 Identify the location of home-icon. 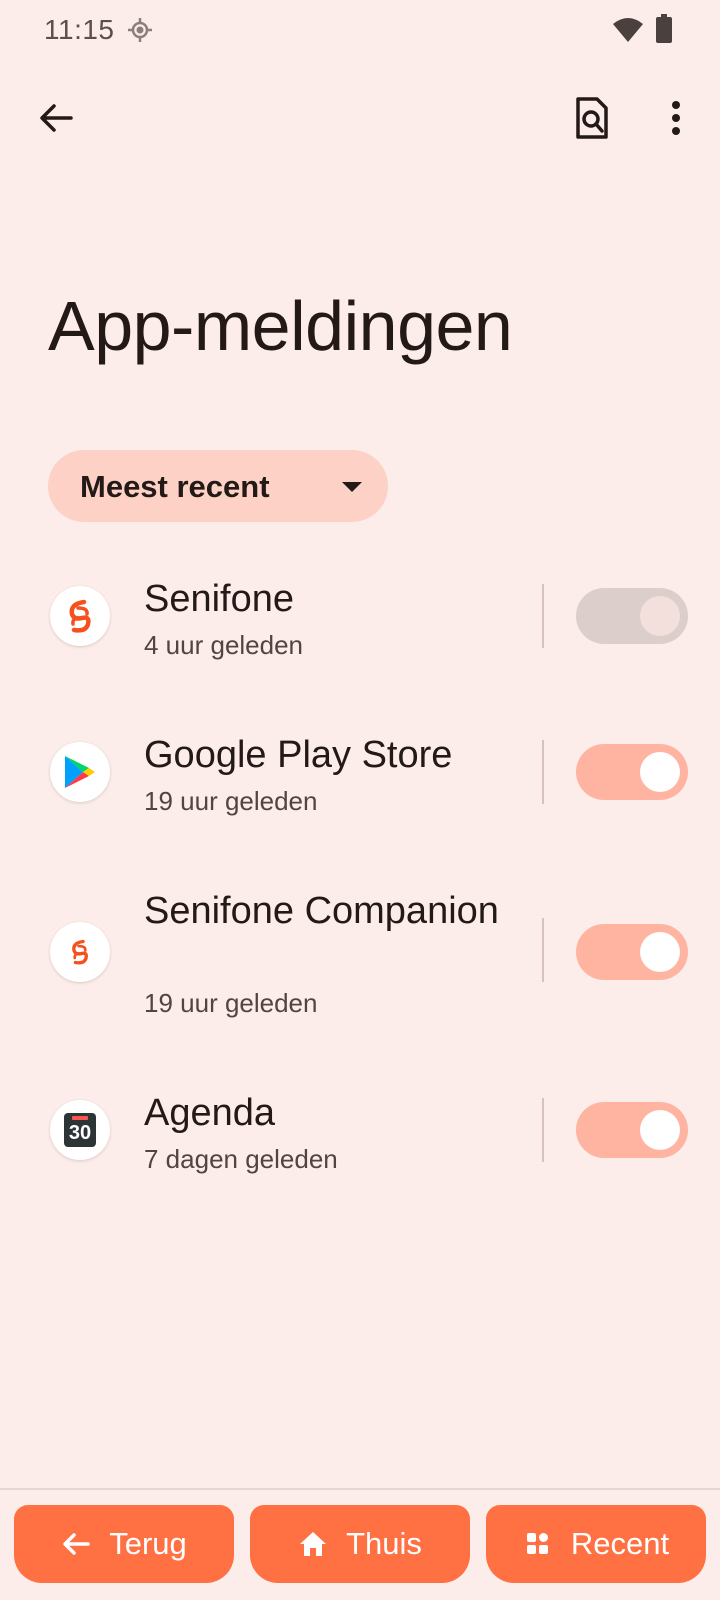
(313, 1544).